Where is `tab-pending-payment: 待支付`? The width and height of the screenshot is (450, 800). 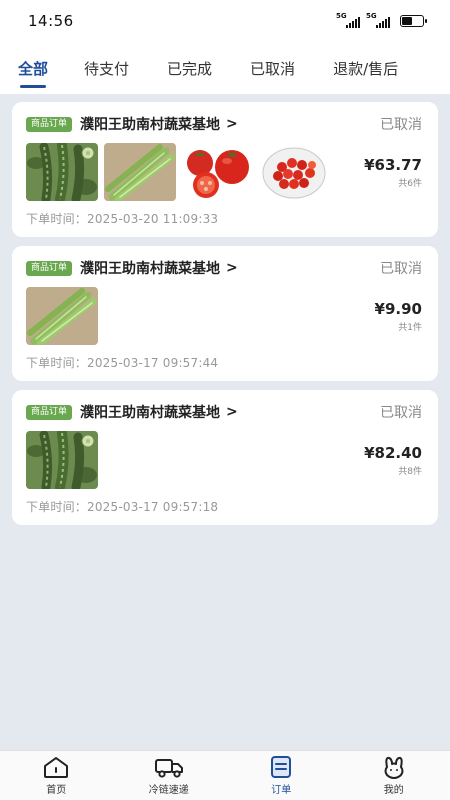
tab-pending-payment: 待支付 is located at coordinates (106, 68).